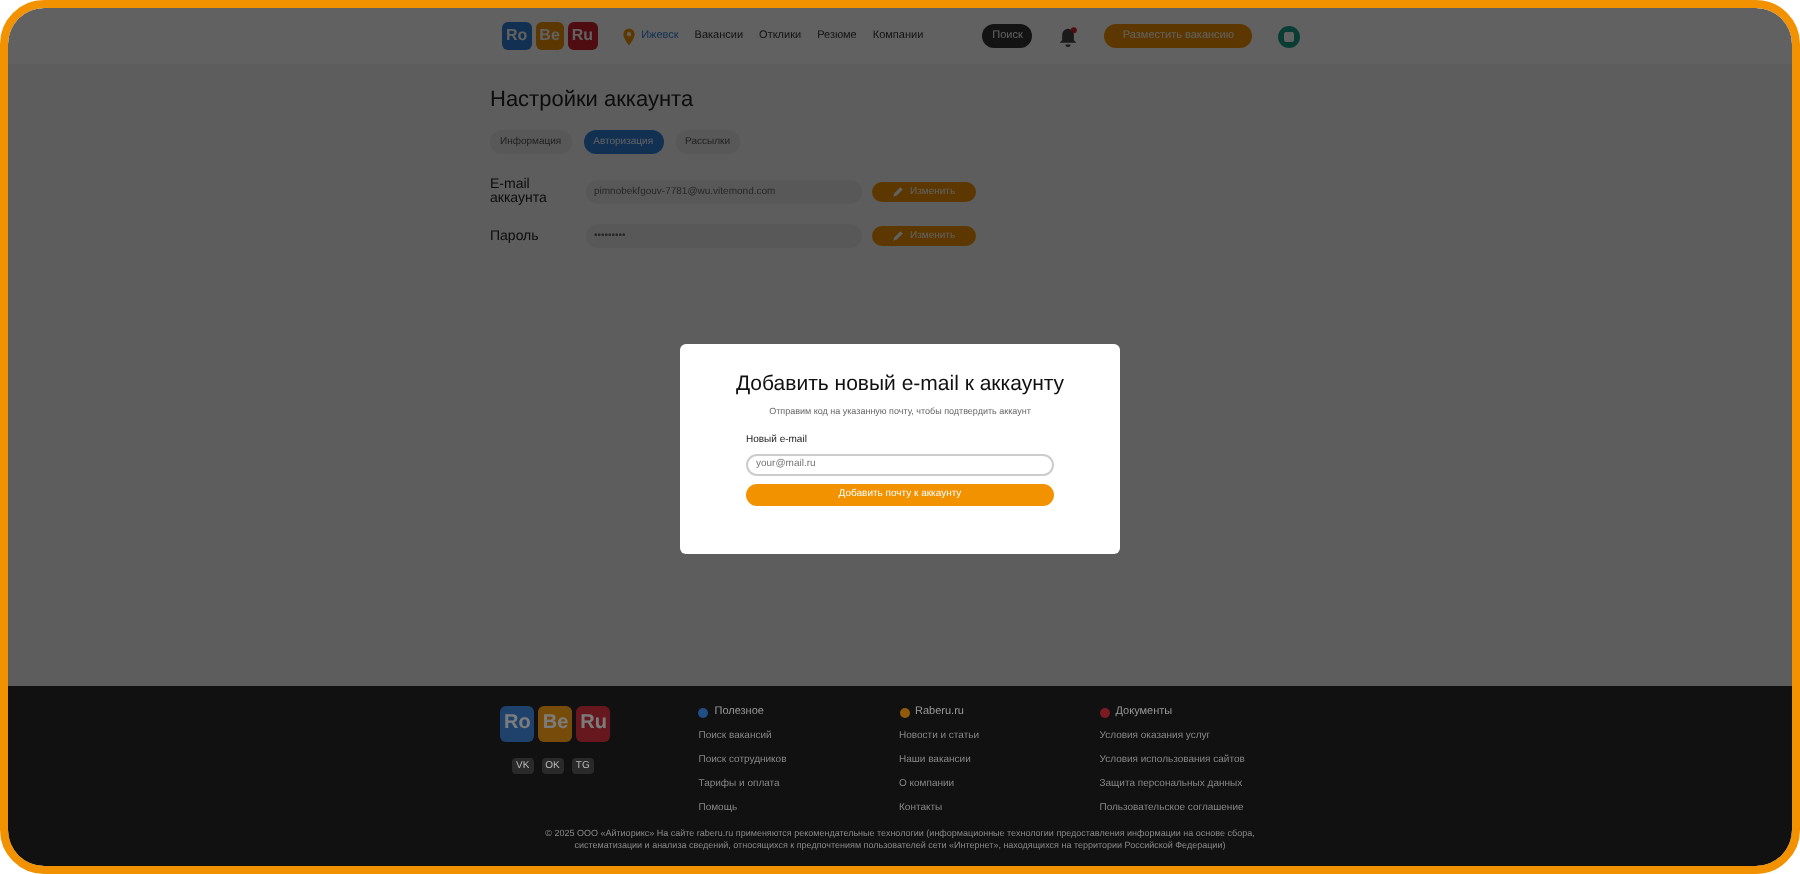 The image size is (1800, 874). I want to click on page-title: Настройки аккаунта, so click(593, 100).